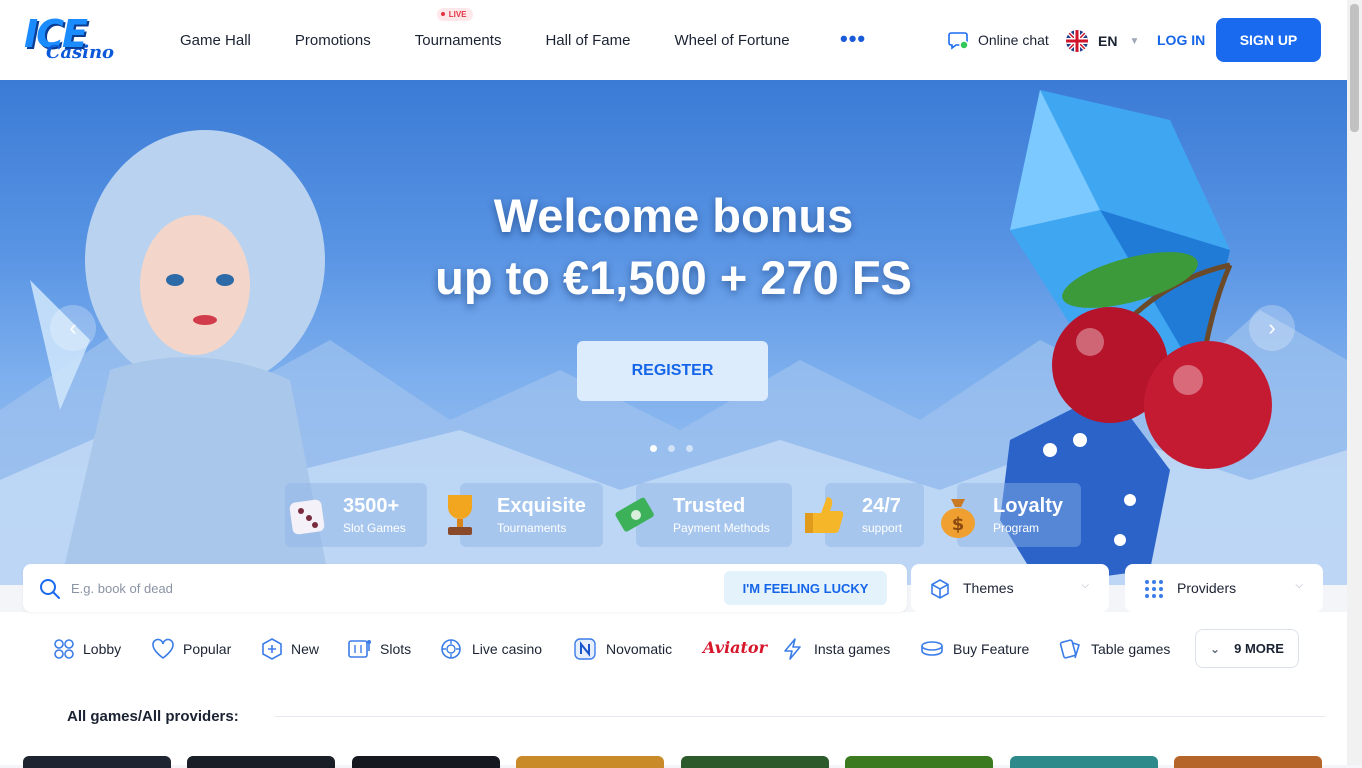 This screenshot has height=768, width=1362. I want to click on feature-slot-games: 3500+ Slot Games, so click(356, 515).